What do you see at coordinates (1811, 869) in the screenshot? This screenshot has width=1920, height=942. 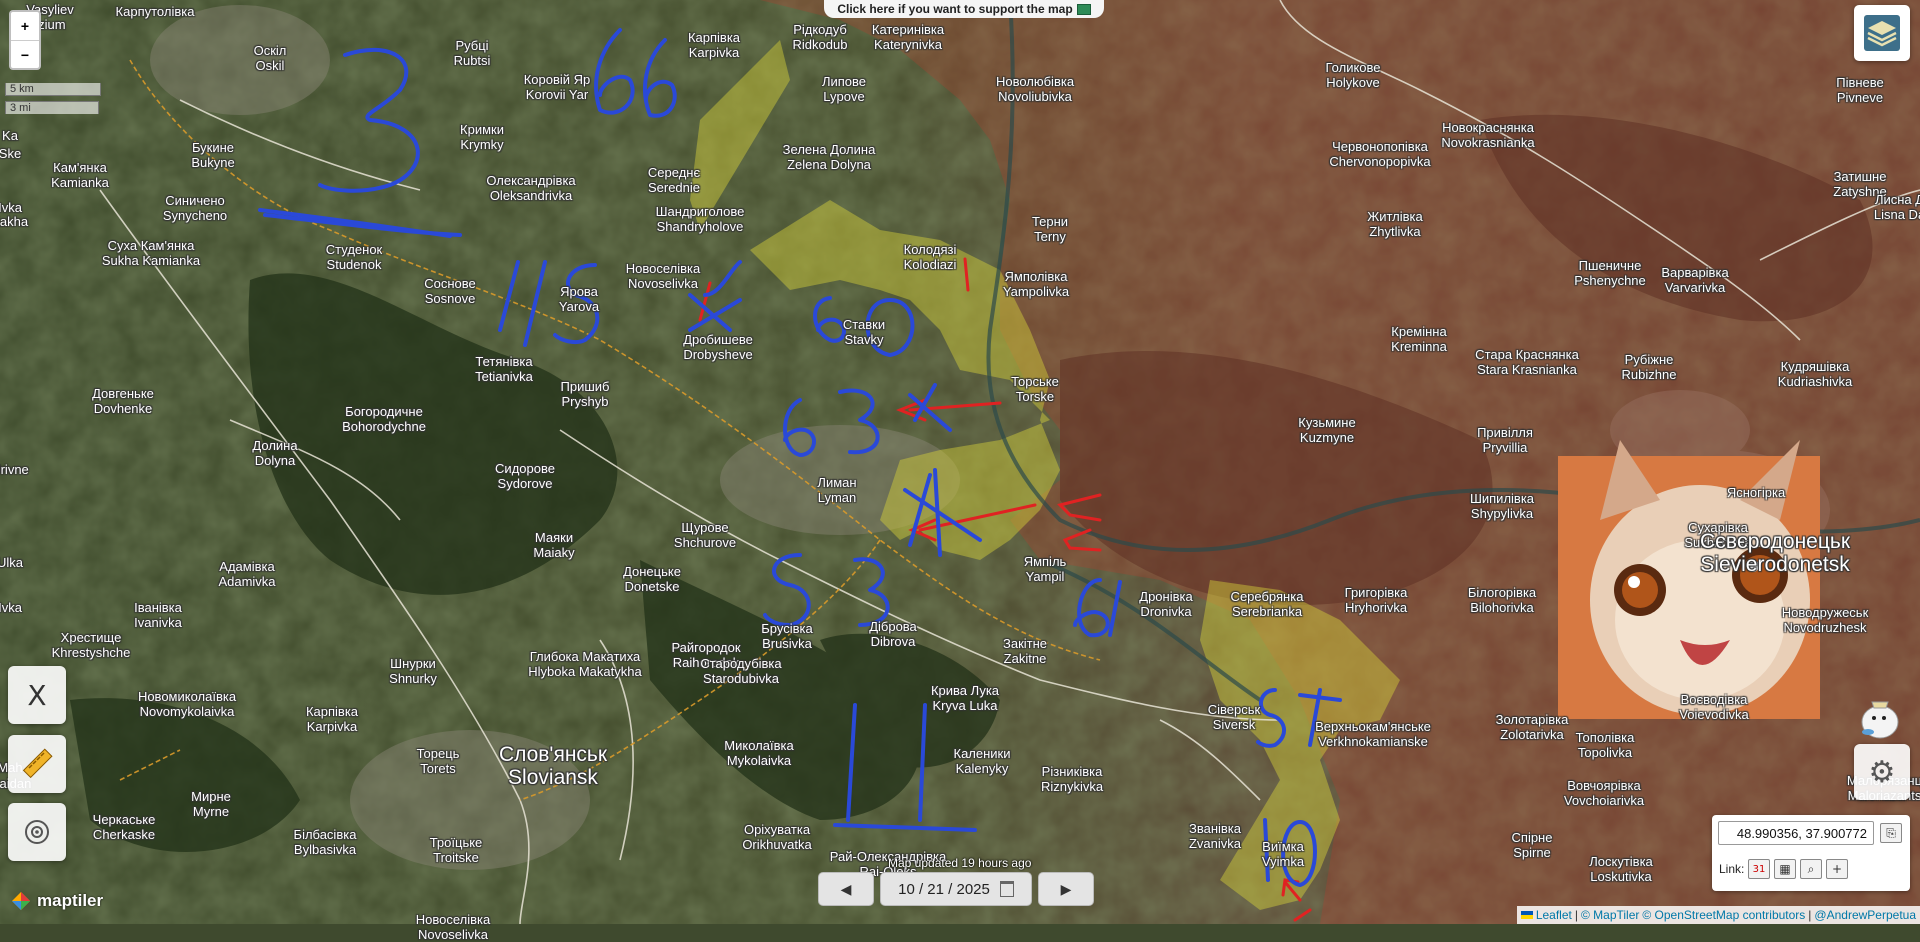 I see `magnifier-icon: ⌕` at bounding box center [1811, 869].